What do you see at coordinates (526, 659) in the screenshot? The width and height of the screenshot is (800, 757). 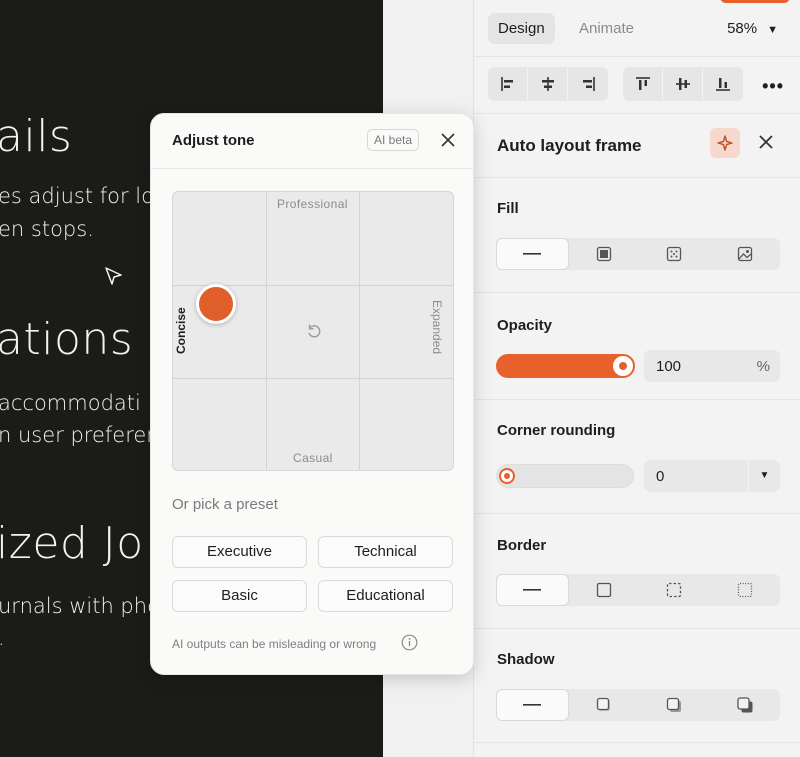 I see `shadow-label: Shadow` at bounding box center [526, 659].